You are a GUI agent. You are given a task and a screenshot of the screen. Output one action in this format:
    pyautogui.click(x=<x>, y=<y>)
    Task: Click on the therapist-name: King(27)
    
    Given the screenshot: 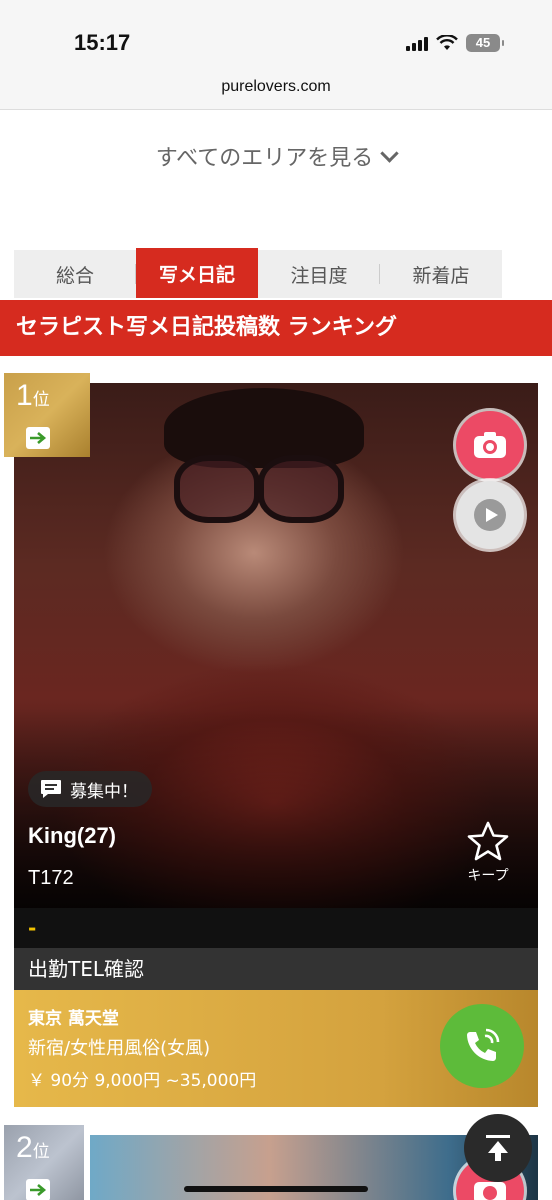 What is the action you would take?
    pyautogui.click(x=72, y=836)
    